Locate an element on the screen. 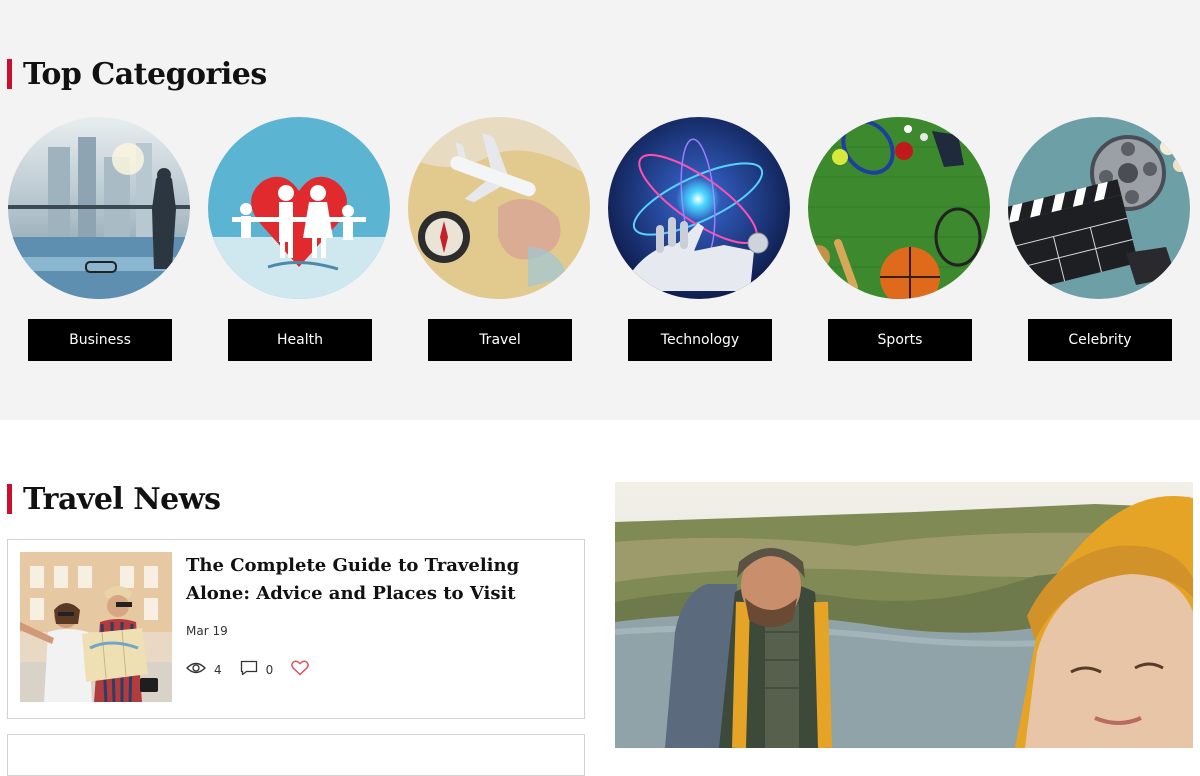  category-label: Health is located at coordinates (300, 340).